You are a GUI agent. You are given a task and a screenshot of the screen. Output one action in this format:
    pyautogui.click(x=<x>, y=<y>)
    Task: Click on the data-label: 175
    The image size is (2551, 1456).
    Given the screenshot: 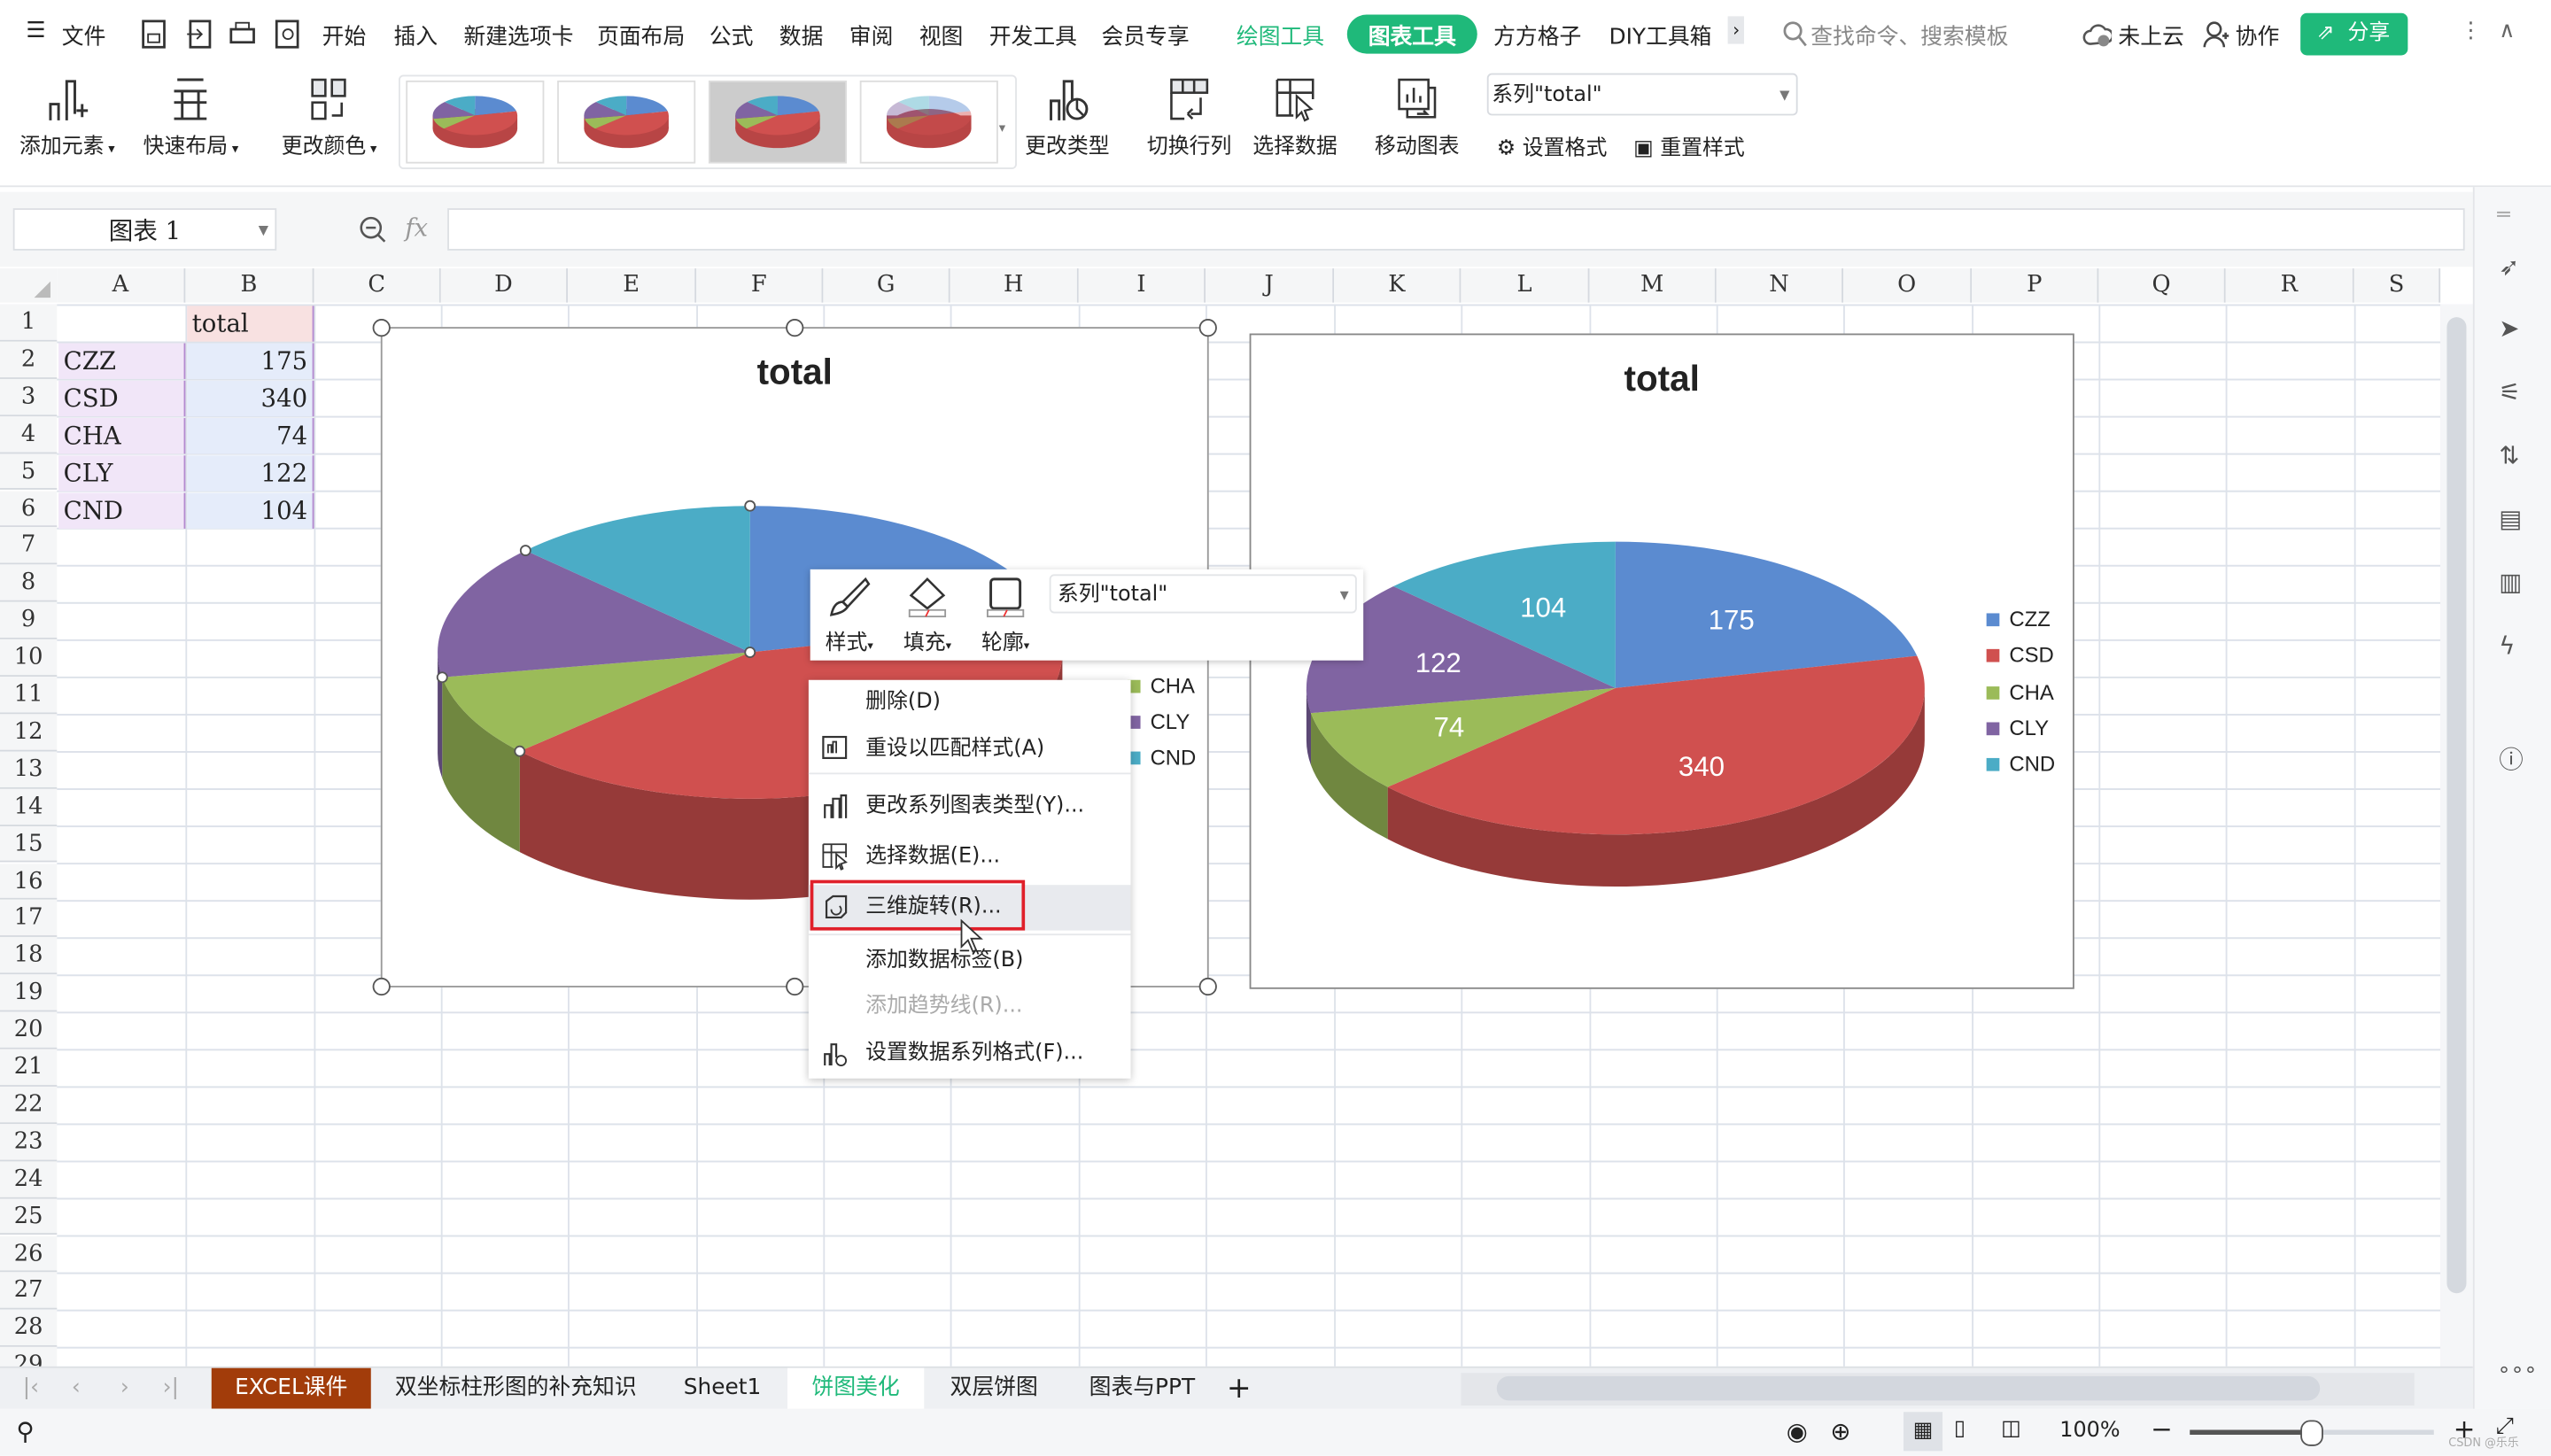 What is the action you would take?
    pyautogui.click(x=1732, y=619)
    